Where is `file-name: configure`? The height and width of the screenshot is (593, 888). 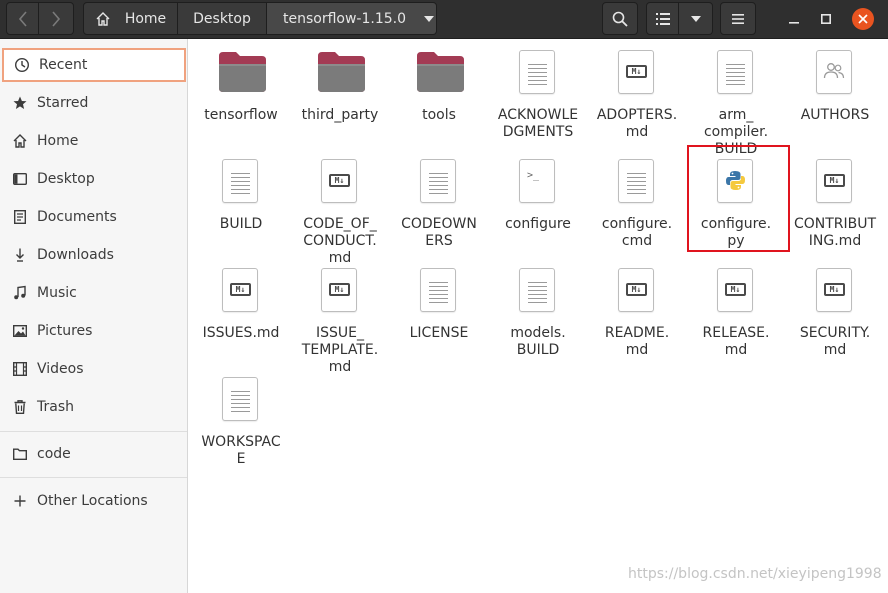 file-name: configure is located at coordinates (538, 224).